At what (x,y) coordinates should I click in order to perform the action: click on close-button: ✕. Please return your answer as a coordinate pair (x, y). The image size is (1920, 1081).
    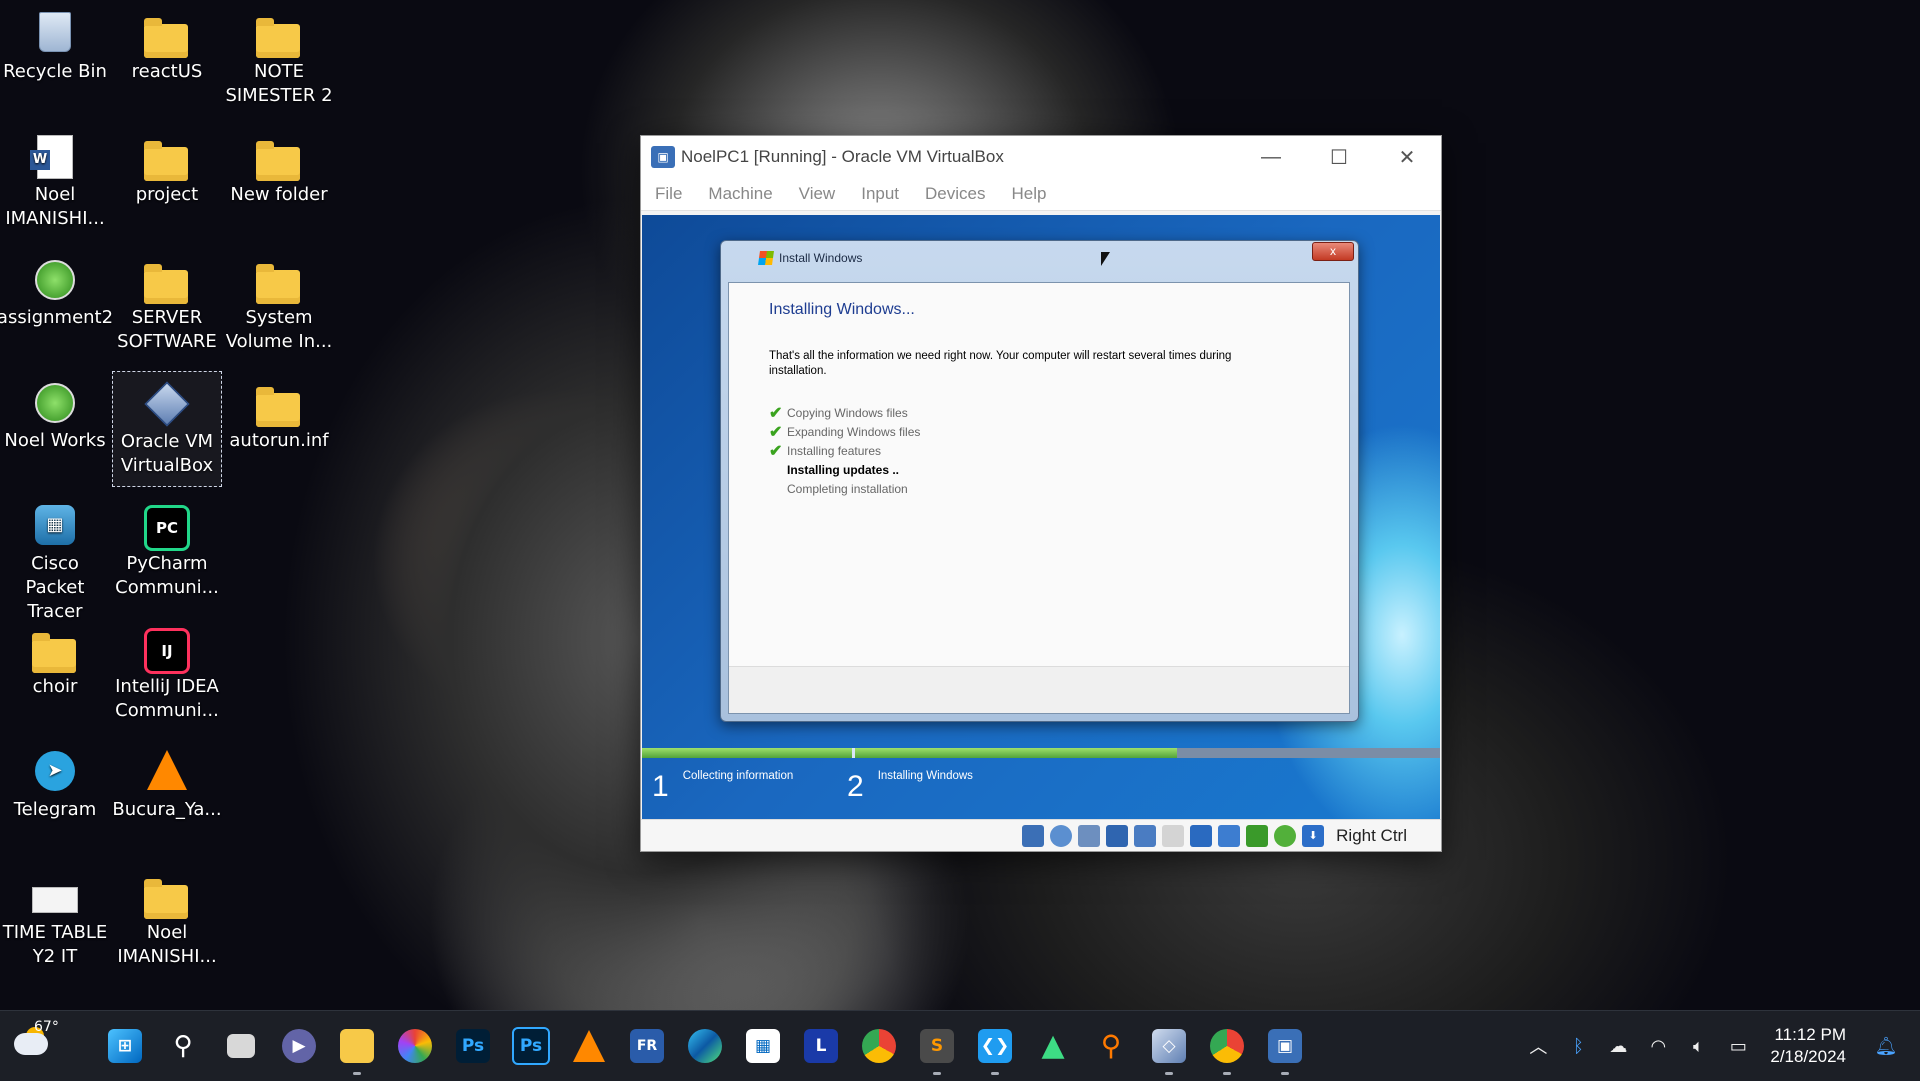
    Looking at the image, I should click on (1407, 157).